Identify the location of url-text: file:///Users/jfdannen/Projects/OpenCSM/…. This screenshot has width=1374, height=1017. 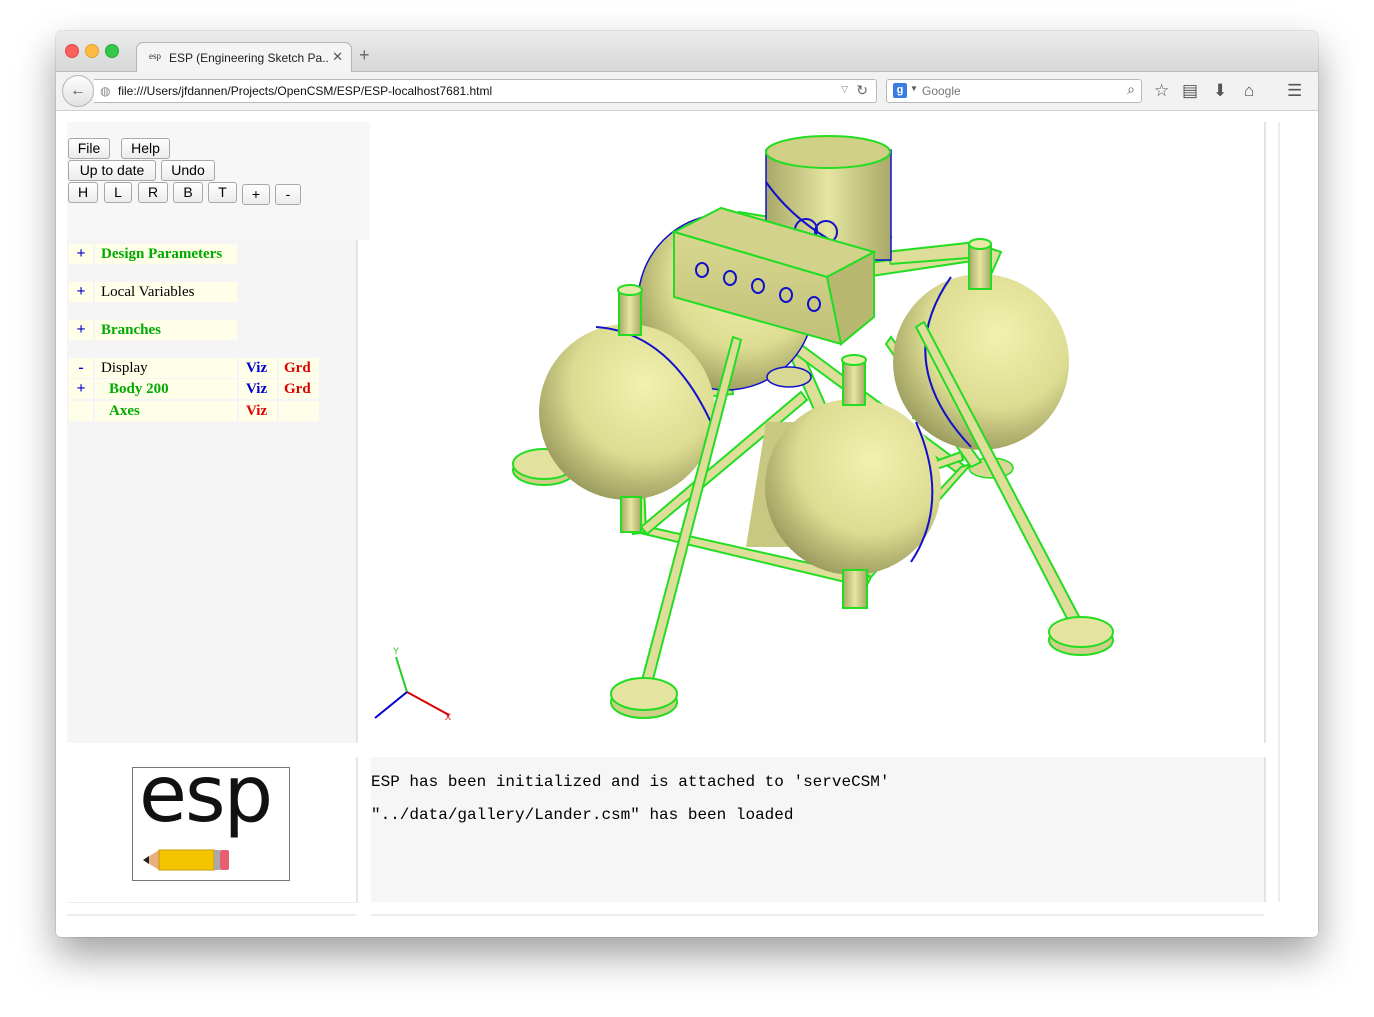
(305, 91).